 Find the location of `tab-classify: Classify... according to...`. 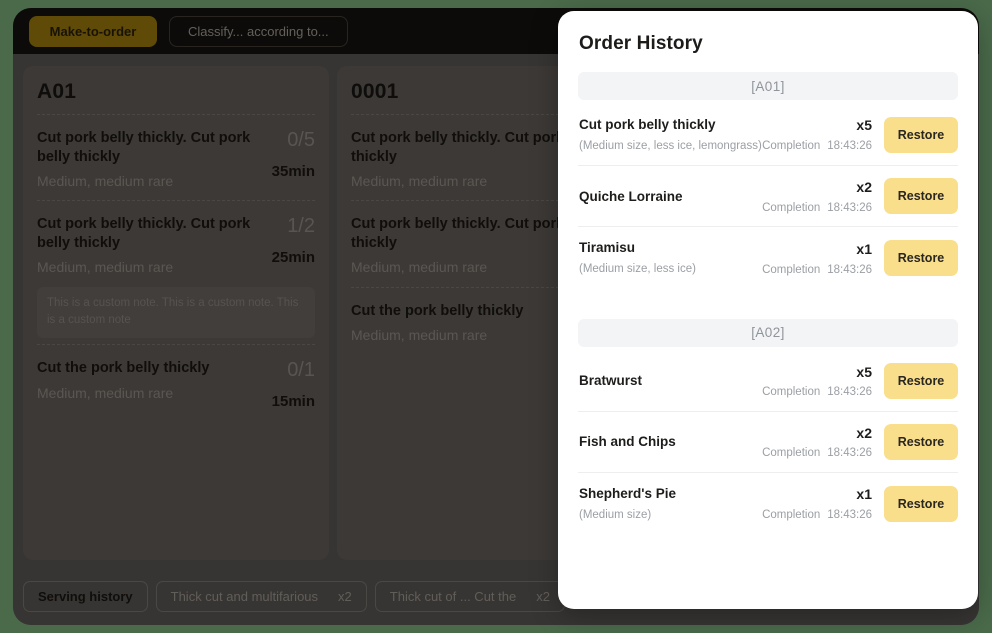

tab-classify: Classify... according to... is located at coordinates (258, 31).